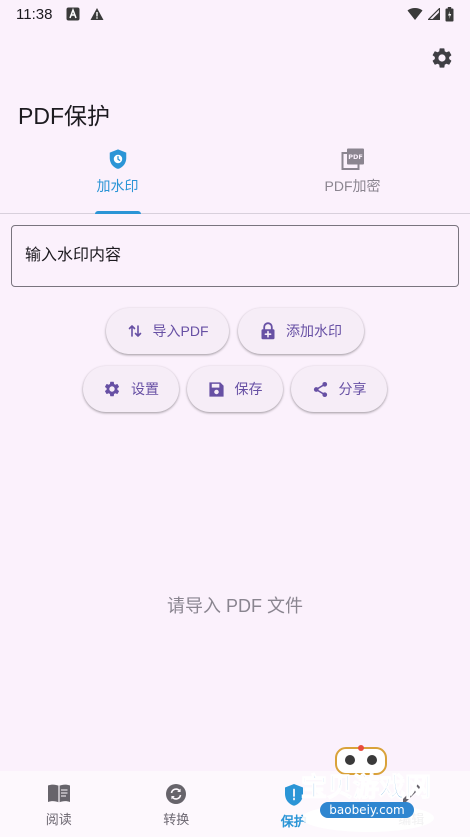  I want to click on nav-item-convert: 转换, so click(177, 804).